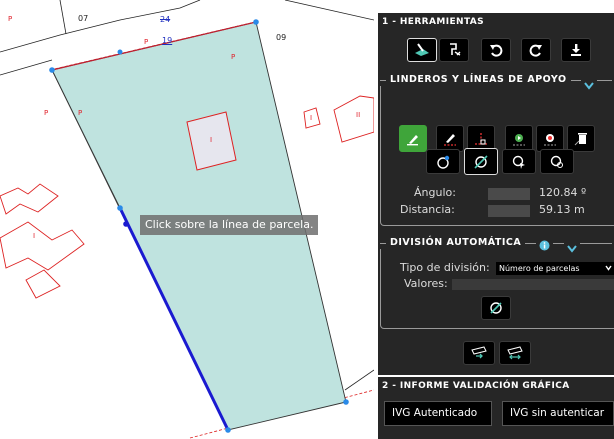 Image resolution: width=614 pixels, height=439 pixels. I want to click on select-icon, so click(518, 162).